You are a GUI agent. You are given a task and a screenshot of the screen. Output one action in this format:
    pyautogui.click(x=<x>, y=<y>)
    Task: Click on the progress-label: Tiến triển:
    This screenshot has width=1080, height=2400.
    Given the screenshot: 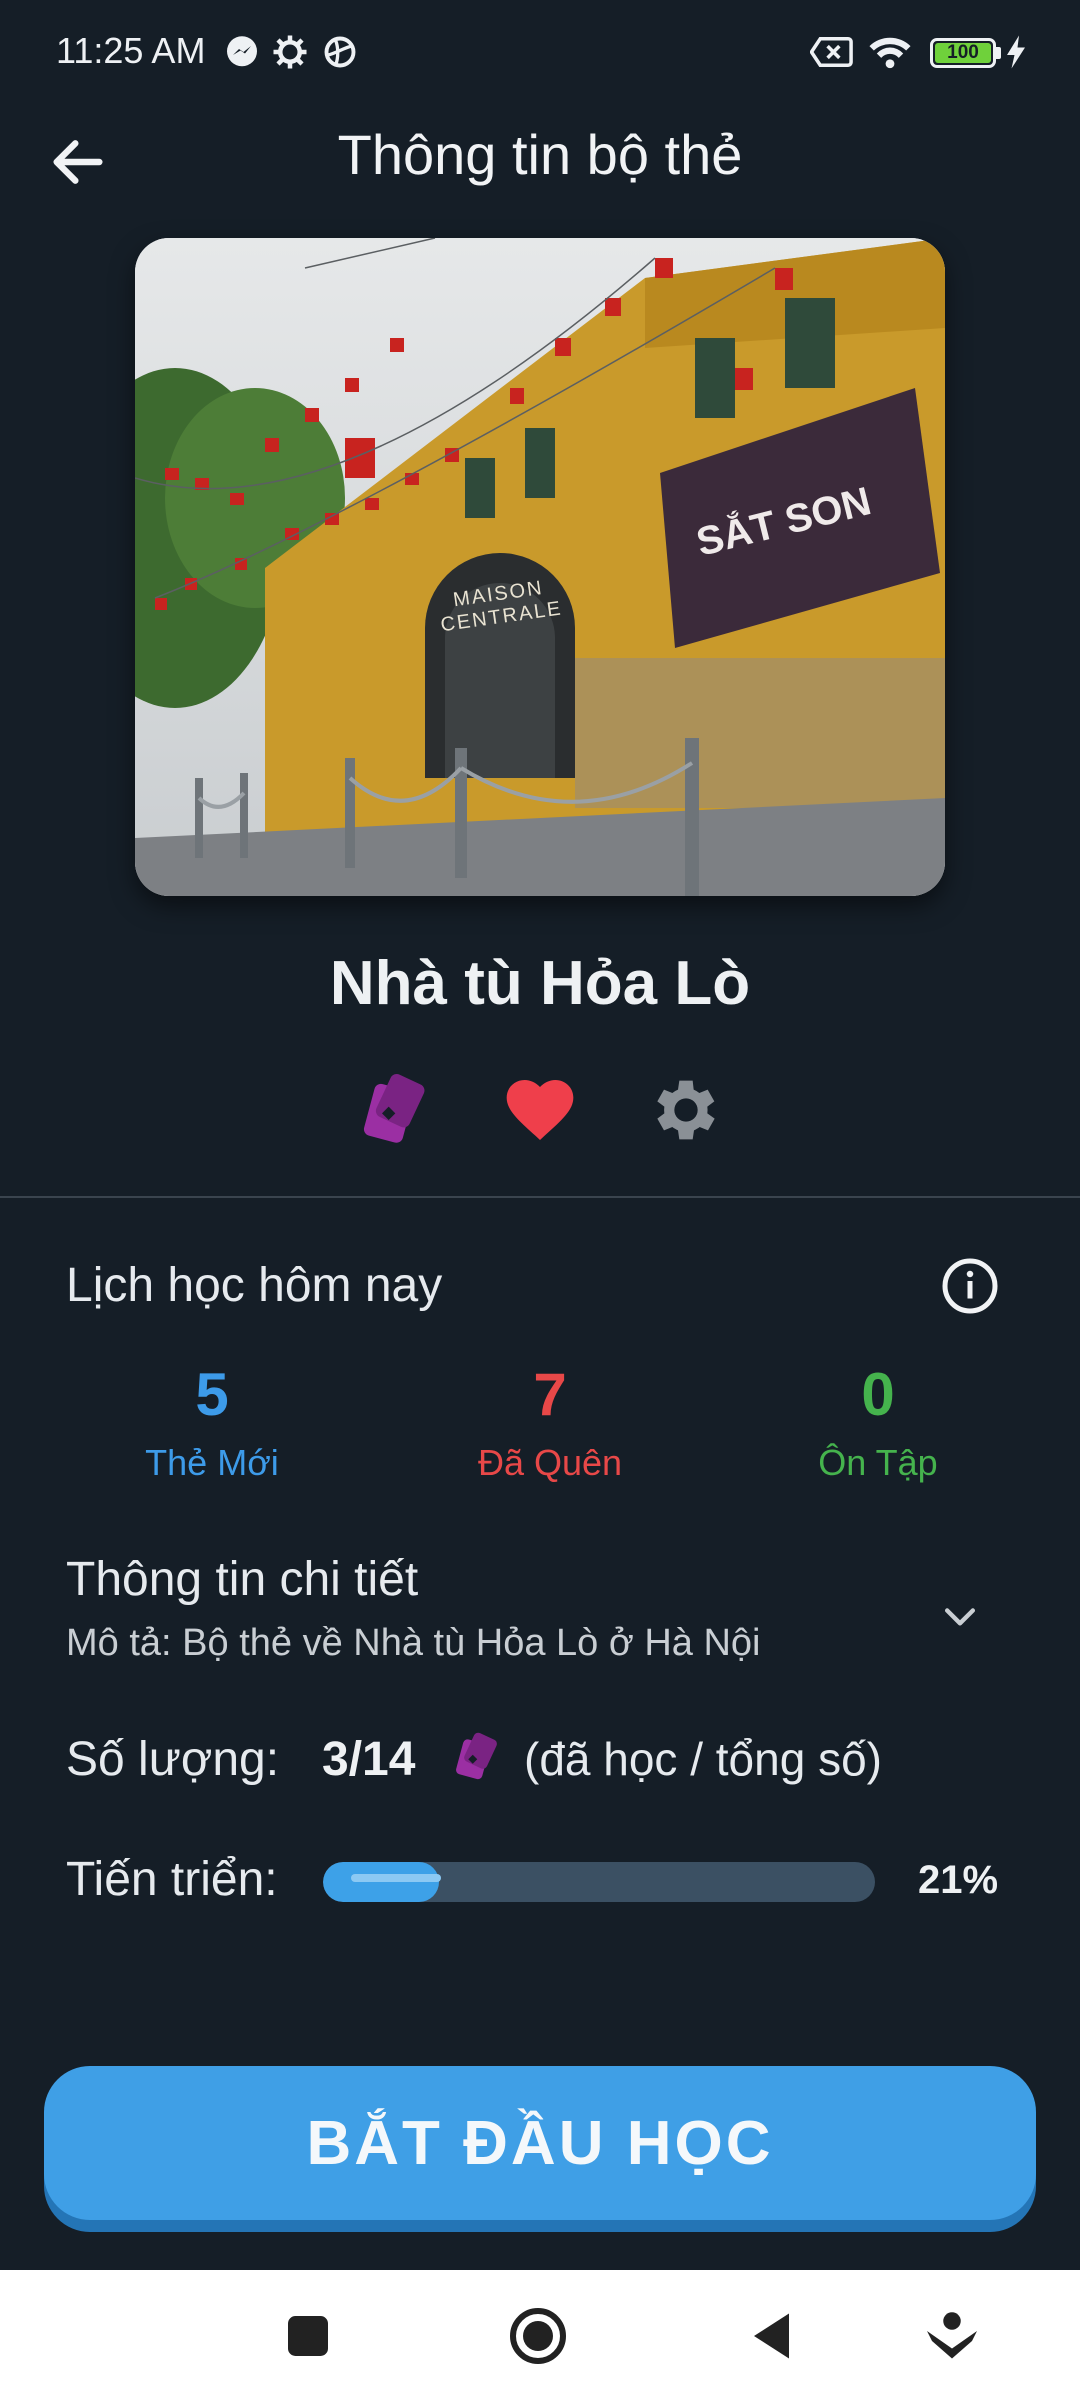 What is the action you would take?
    pyautogui.click(x=172, y=1879)
    